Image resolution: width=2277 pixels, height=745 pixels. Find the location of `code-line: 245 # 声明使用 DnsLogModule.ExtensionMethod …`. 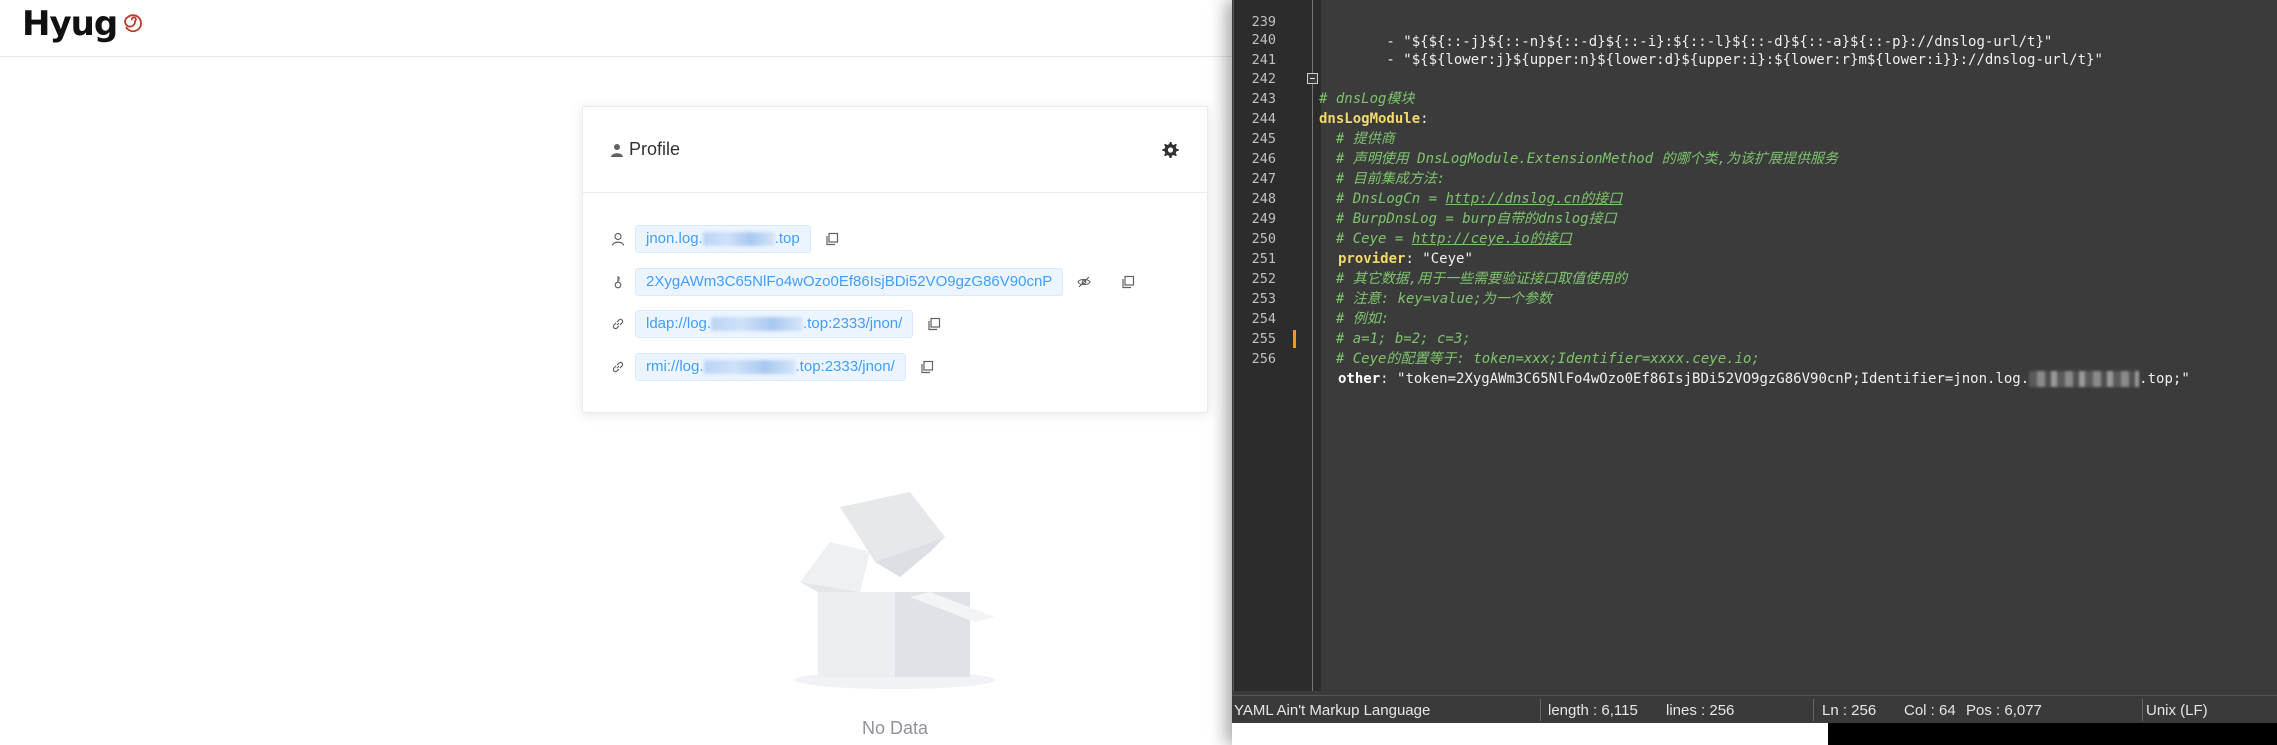

code-line: 245 # 声明使用 DnsLogModule.ExtensionMethod … is located at coordinates (1754, 138).